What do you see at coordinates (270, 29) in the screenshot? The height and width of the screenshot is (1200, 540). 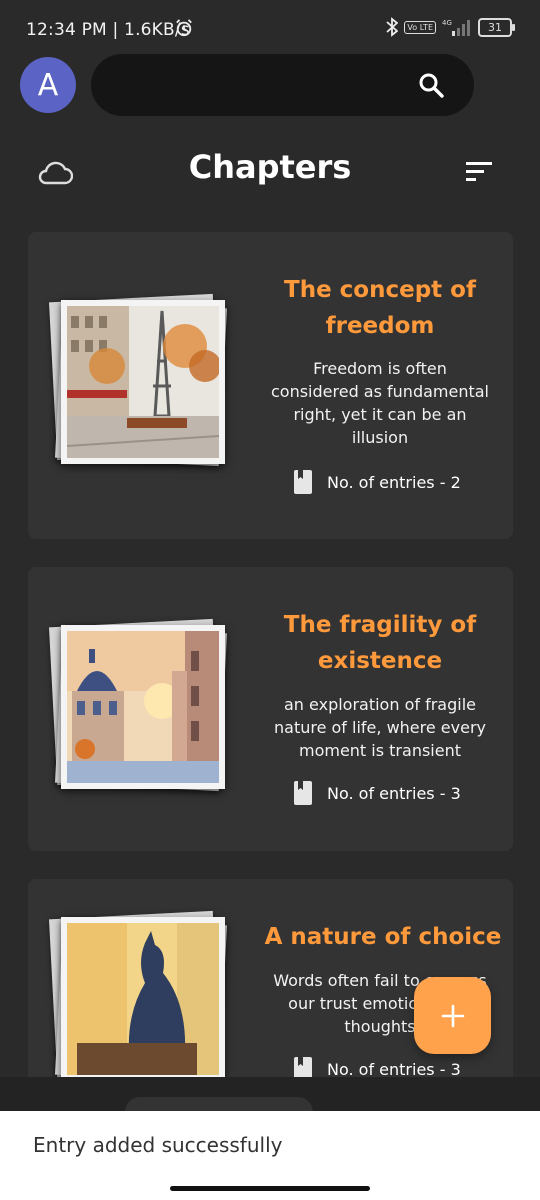 I see `status-bar: 12:34 PM | 1.6KB/s Vo LTE 4G 31` at bounding box center [270, 29].